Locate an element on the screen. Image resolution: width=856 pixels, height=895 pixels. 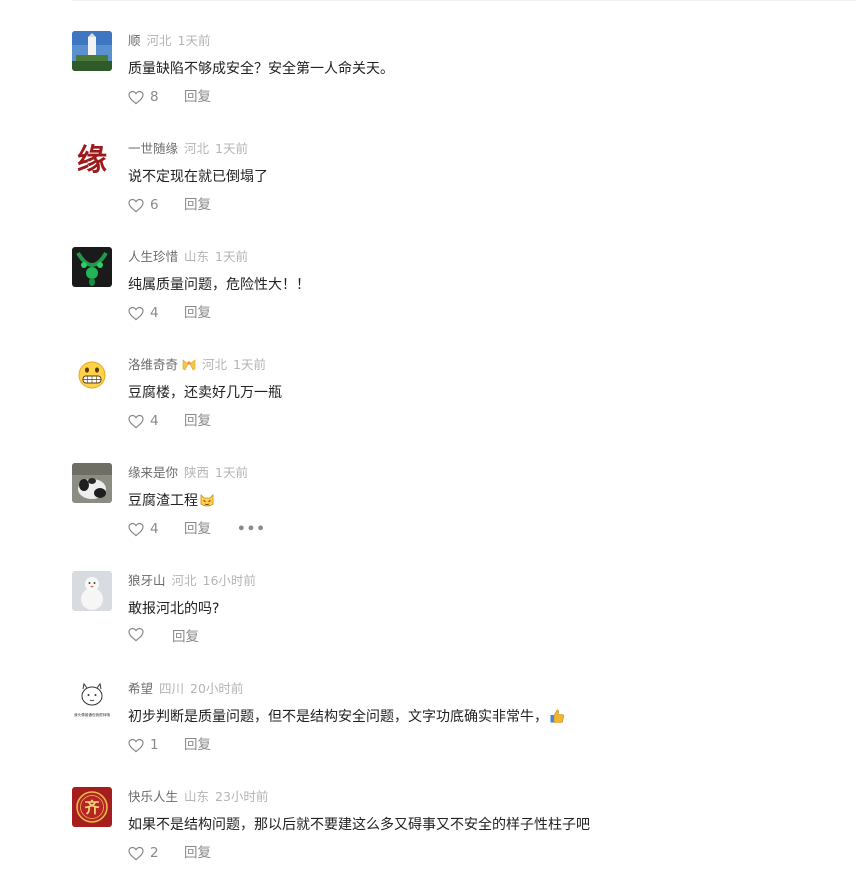
like-count: 6 is located at coordinates (154, 205).